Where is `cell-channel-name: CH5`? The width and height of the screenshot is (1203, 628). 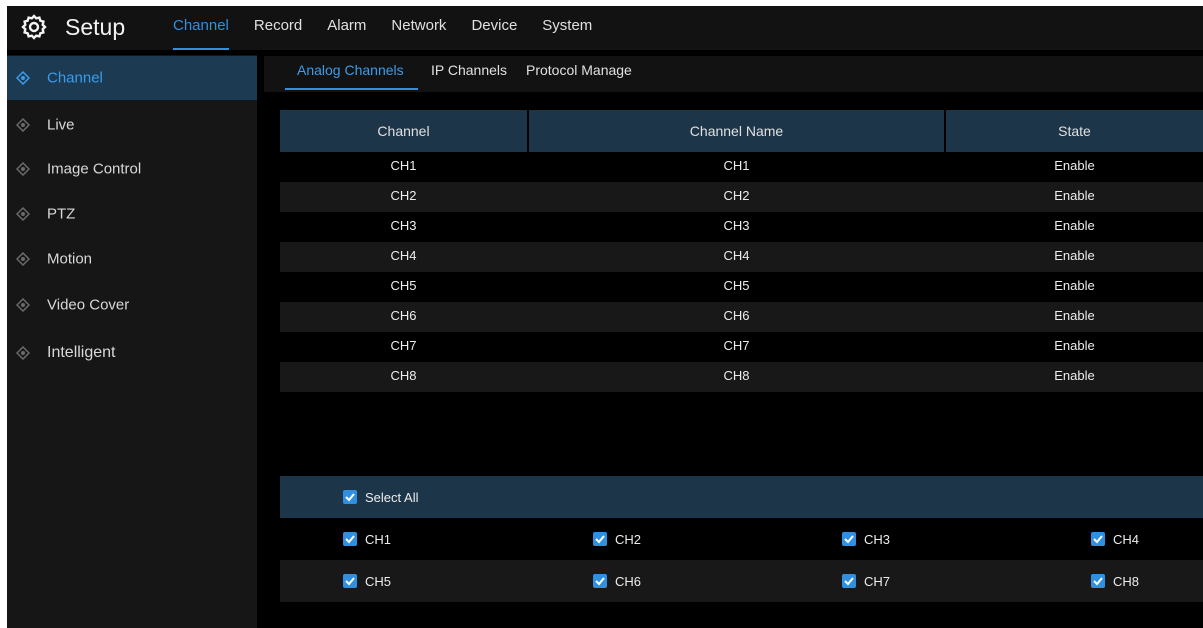 cell-channel-name: CH5 is located at coordinates (736, 285).